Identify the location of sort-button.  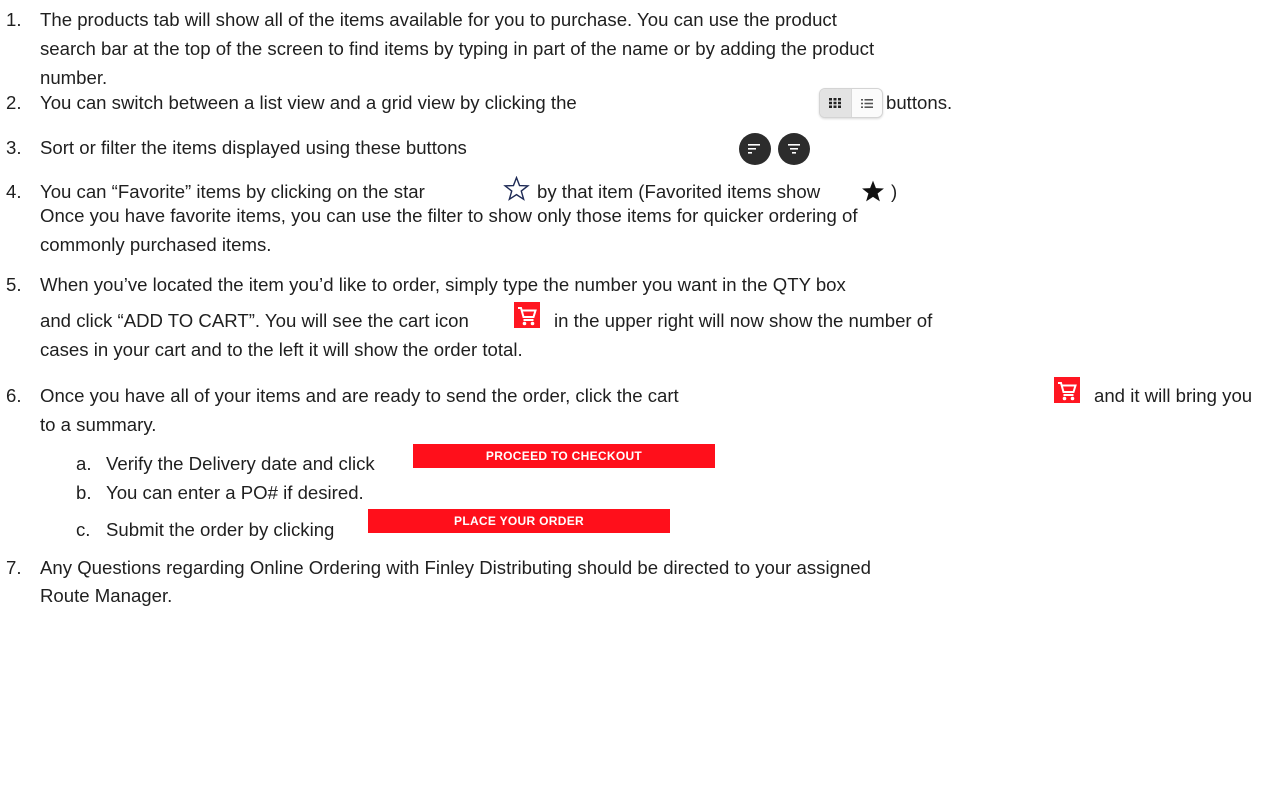
(755, 149).